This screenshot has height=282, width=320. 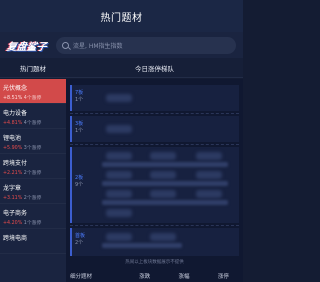 I want to click on sidebar-item-label: 跨境支付, so click(x=15, y=163).